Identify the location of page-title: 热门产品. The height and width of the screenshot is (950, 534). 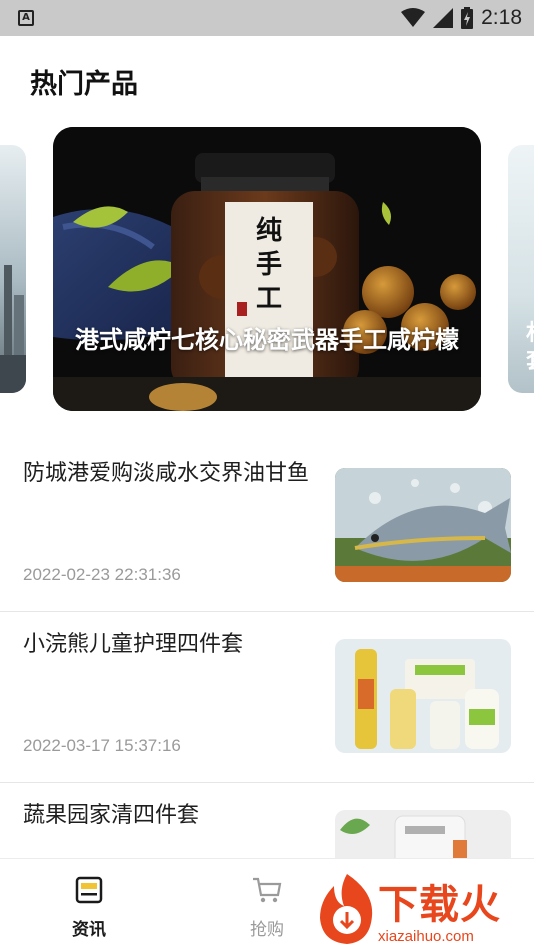
(84, 84).